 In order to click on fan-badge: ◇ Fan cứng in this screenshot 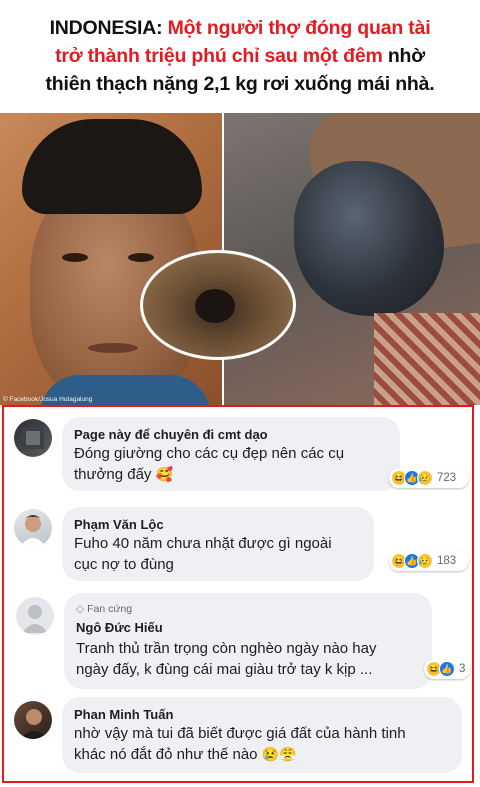, I will do `click(248, 609)`.